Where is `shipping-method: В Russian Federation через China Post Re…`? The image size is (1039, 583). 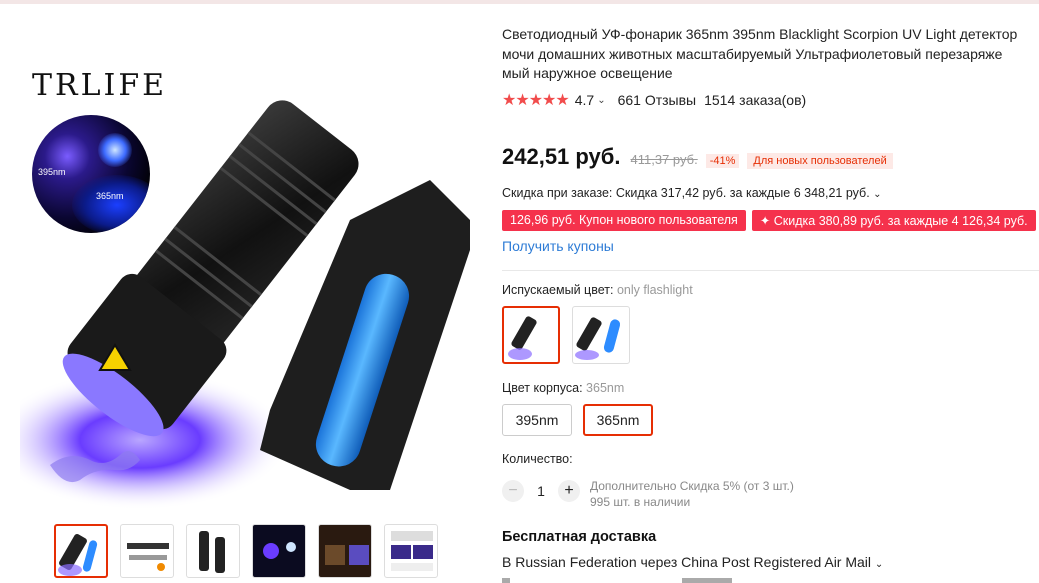 shipping-method: В Russian Federation через China Post Re… is located at coordinates (692, 562).